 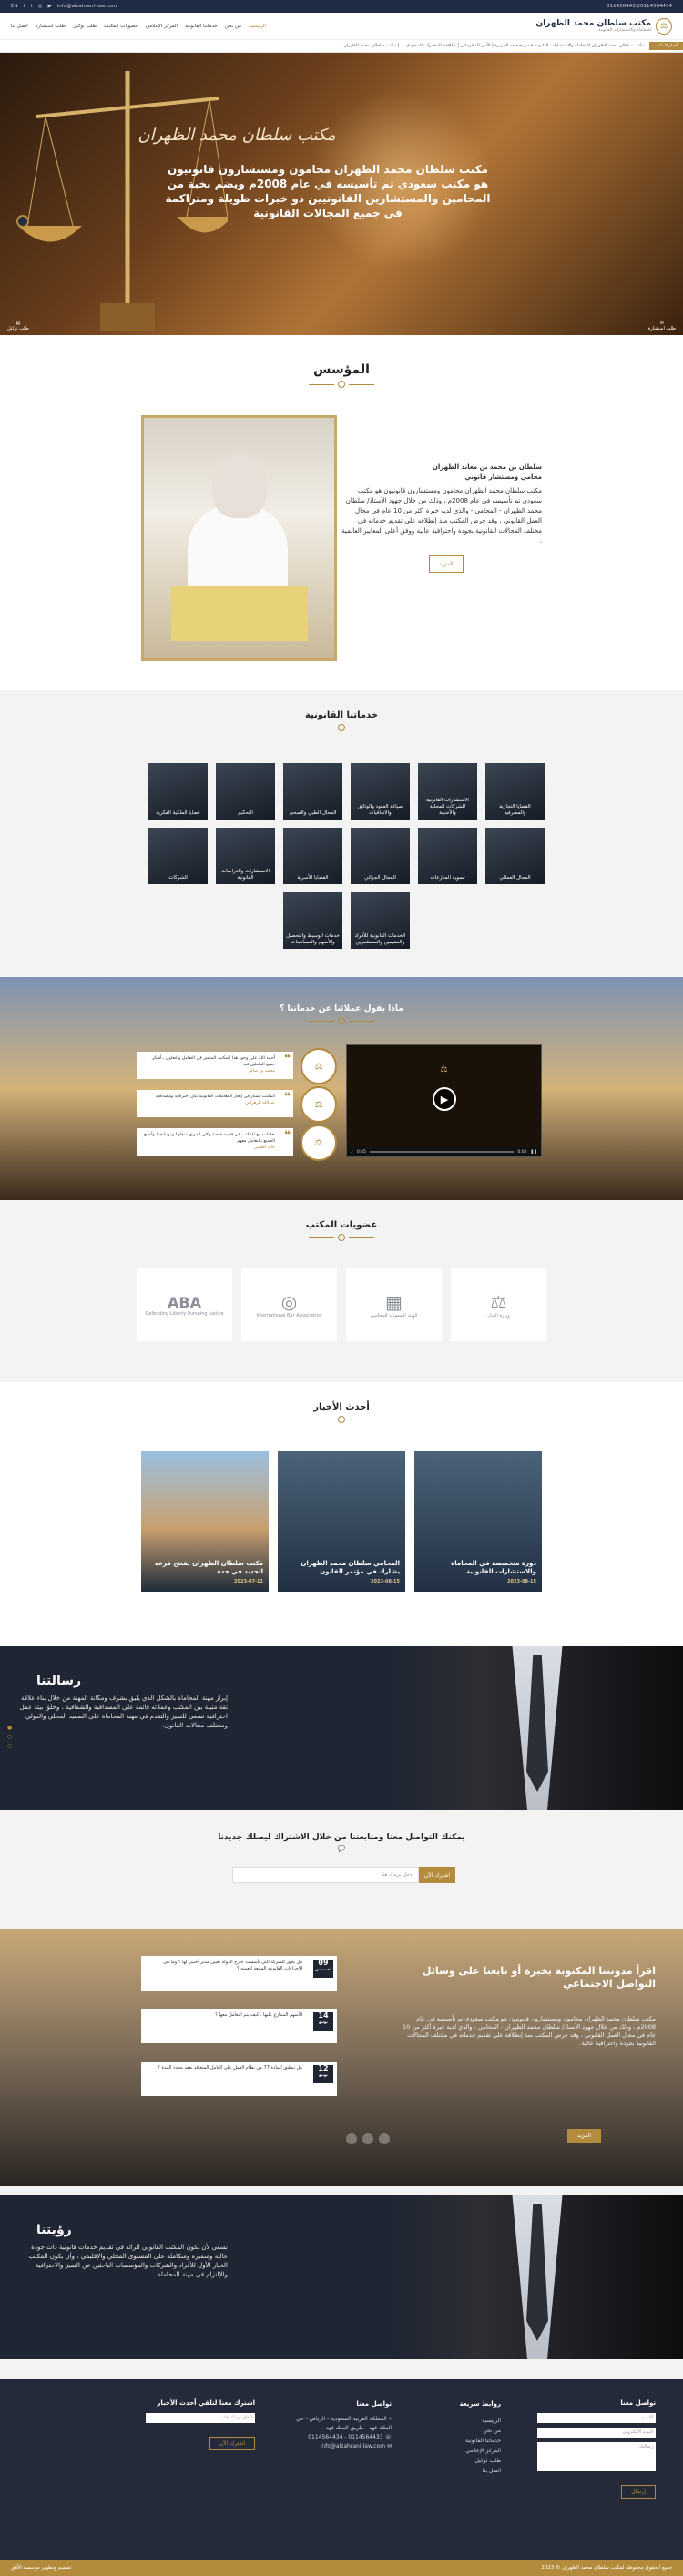 What do you see at coordinates (351, 2138) in the screenshot?
I see `facebook-icon` at bounding box center [351, 2138].